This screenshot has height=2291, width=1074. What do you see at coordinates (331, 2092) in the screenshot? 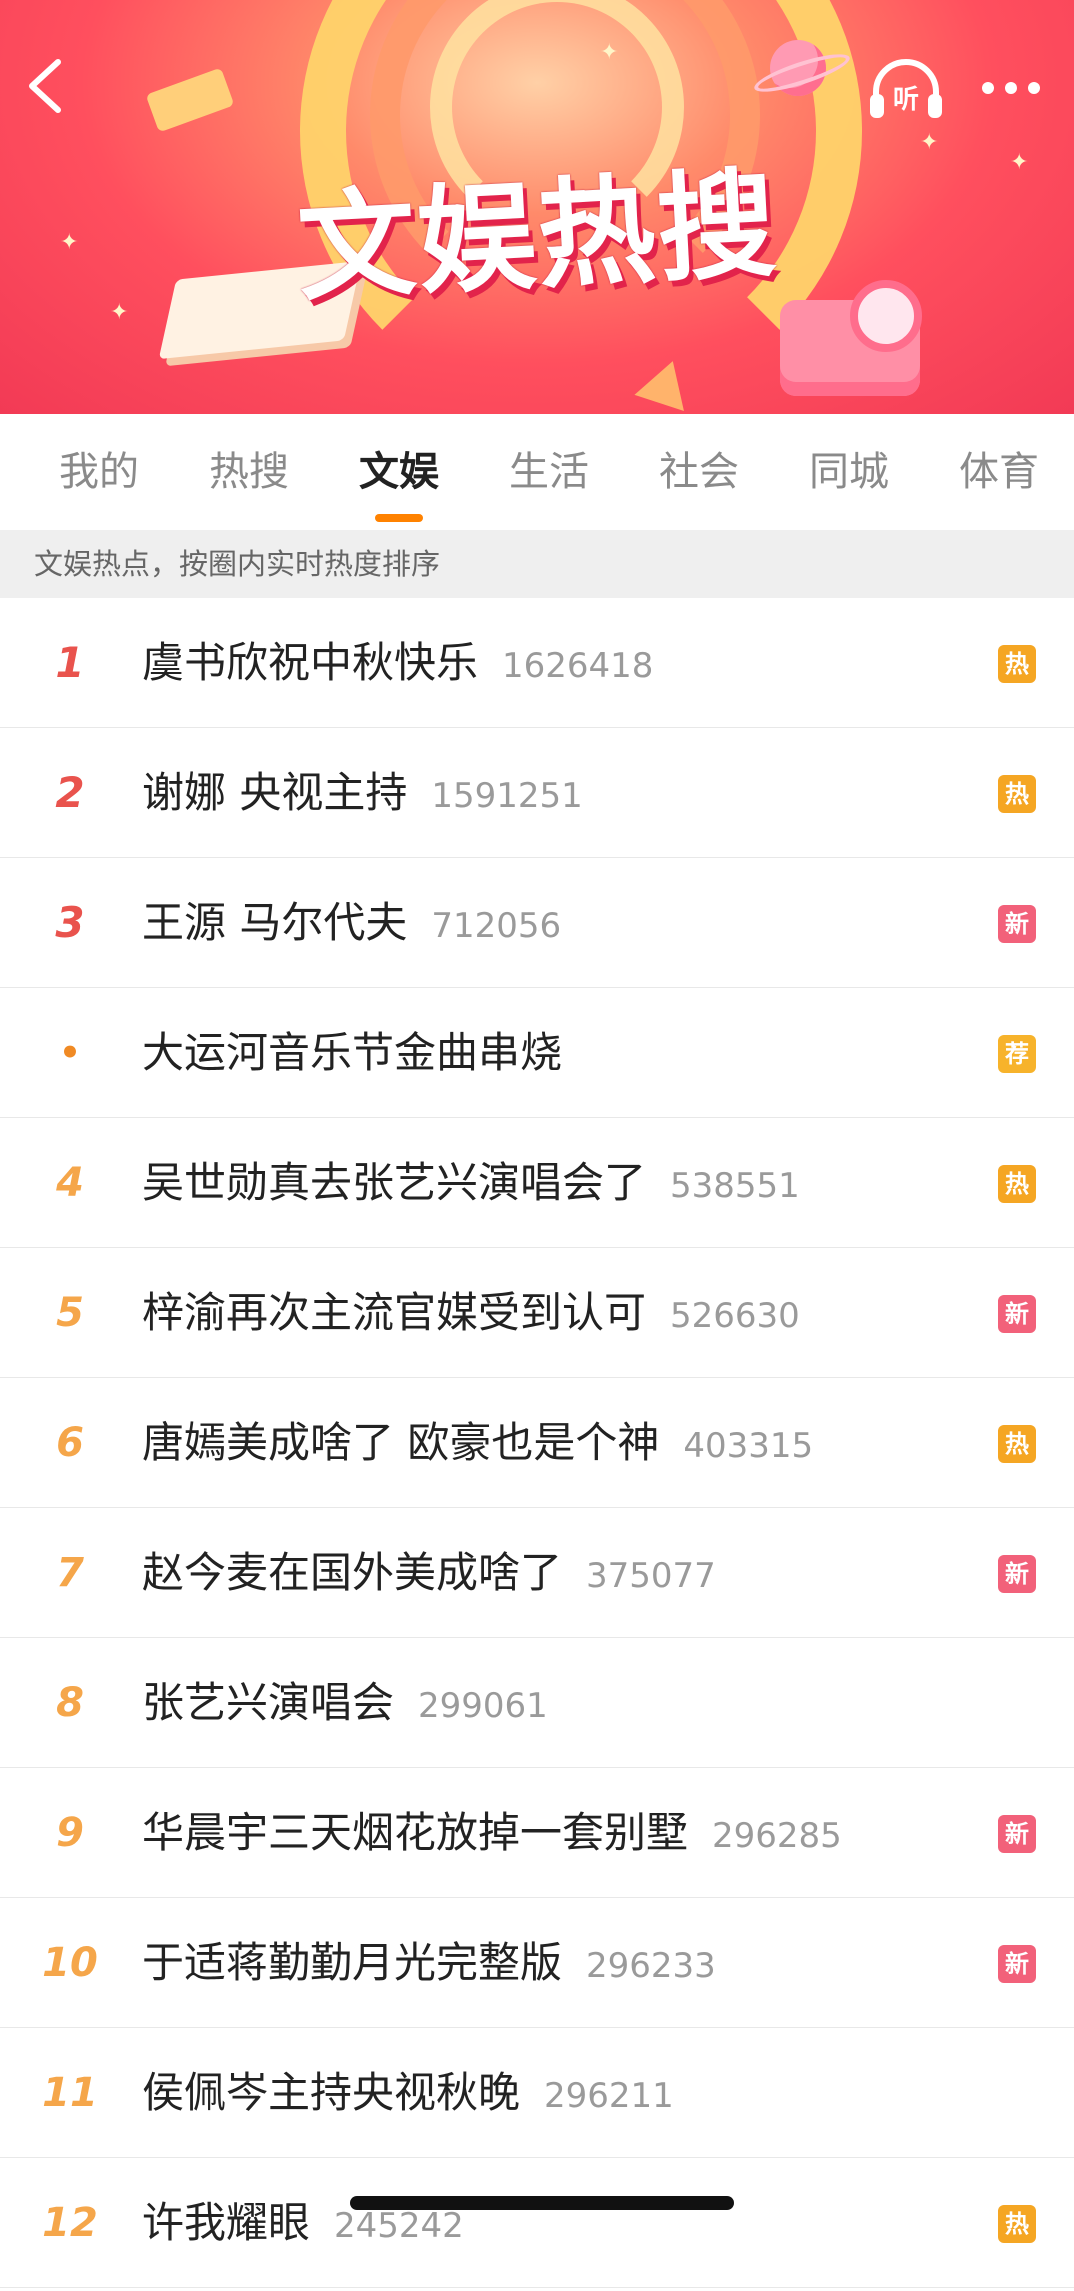
I see `topic-title: 侯佩岑主持央视秋晚` at bounding box center [331, 2092].